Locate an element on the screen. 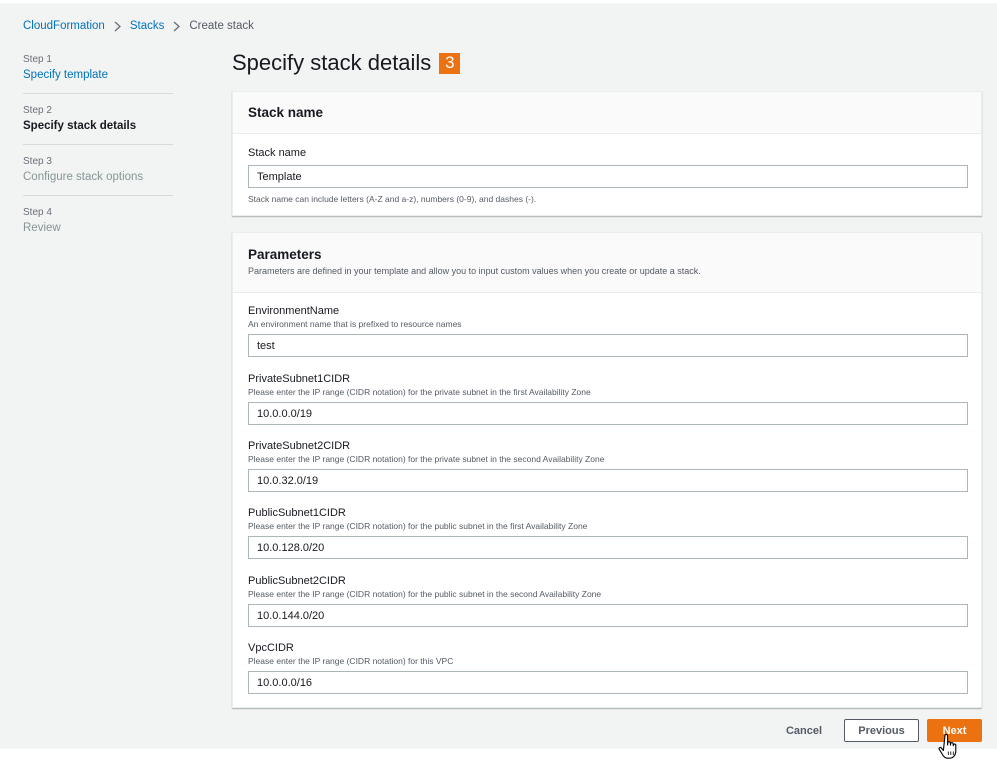  breadcrumb-cloudformation: CloudFormation is located at coordinates (64, 26).